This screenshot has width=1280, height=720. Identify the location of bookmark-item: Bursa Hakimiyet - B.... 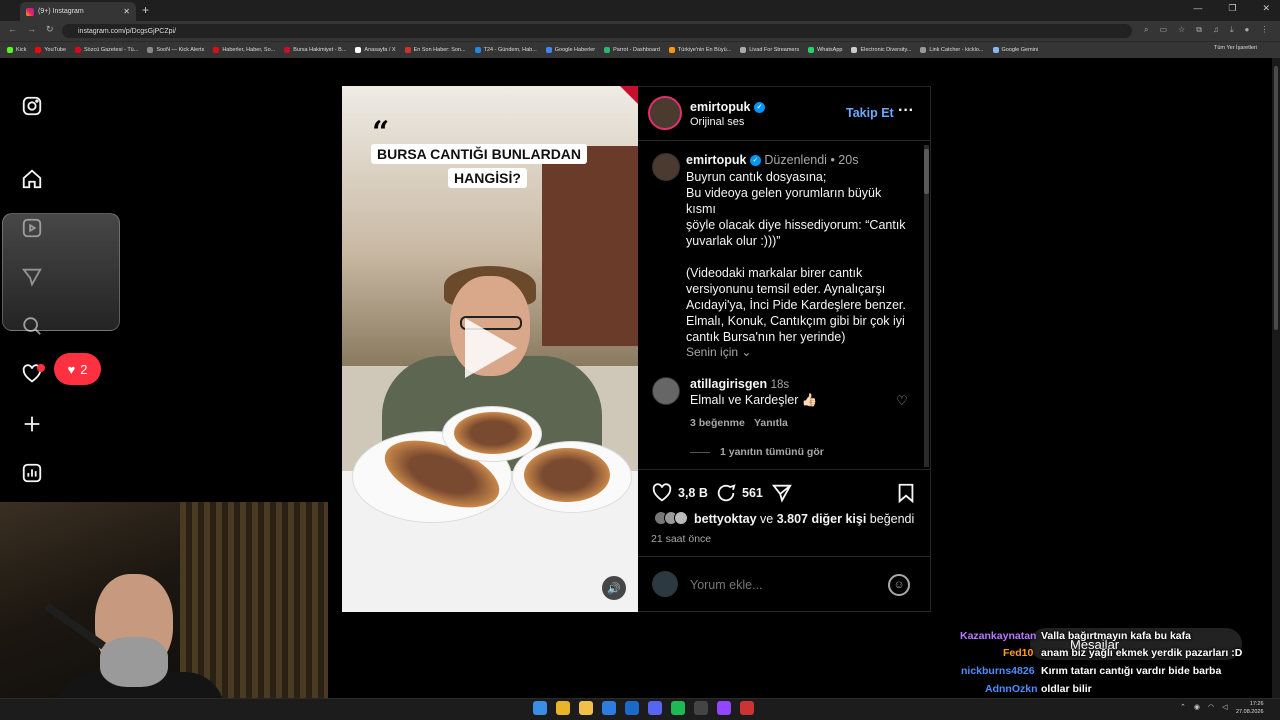
(315, 50).